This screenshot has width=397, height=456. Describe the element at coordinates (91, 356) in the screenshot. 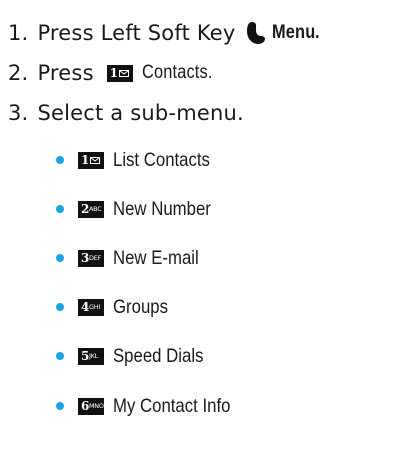

I see `key-5-icon: 5 JKL` at that location.